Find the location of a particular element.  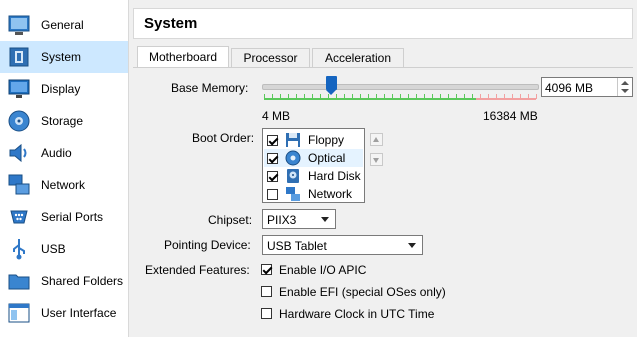

sidebar-item-system: System is located at coordinates (64, 57).